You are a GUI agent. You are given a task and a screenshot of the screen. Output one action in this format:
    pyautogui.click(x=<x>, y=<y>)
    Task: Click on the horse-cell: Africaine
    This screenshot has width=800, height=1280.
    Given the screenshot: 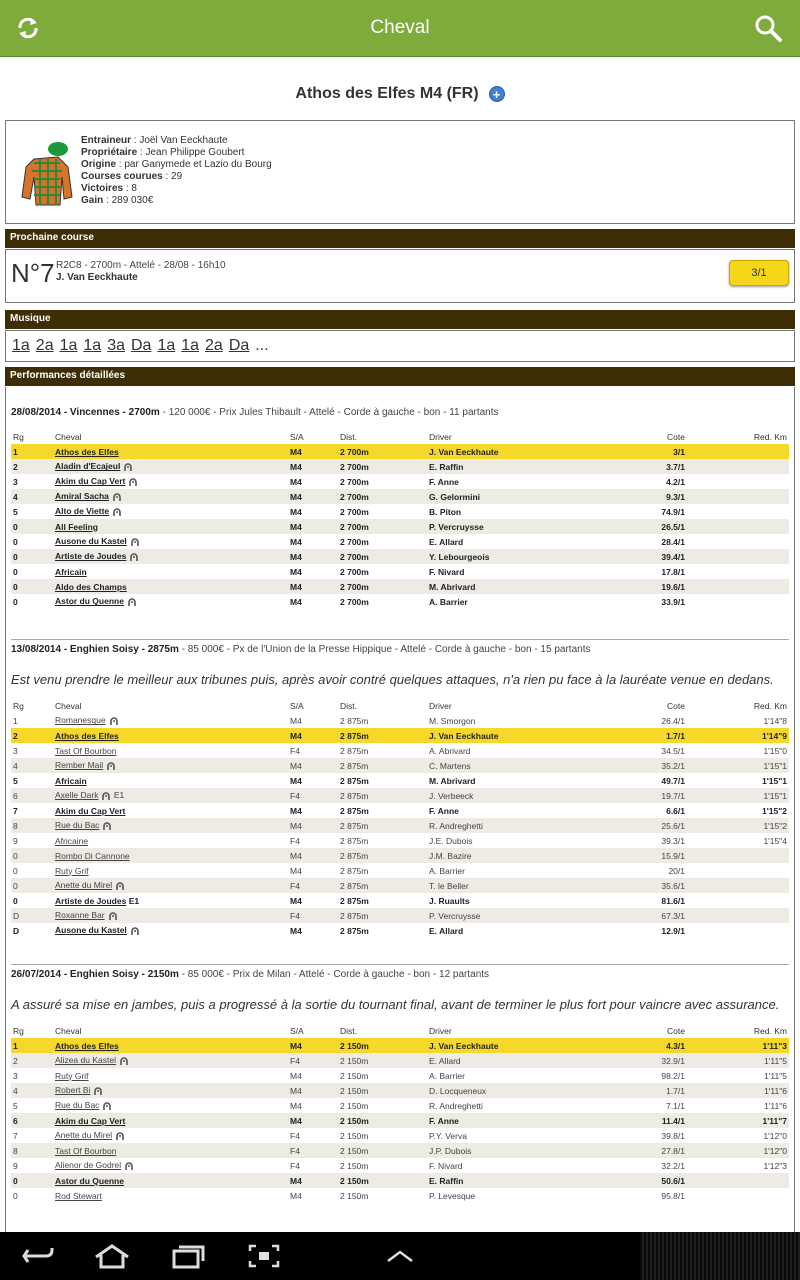 What is the action you would take?
    pyautogui.click(x=170, y=840)
    